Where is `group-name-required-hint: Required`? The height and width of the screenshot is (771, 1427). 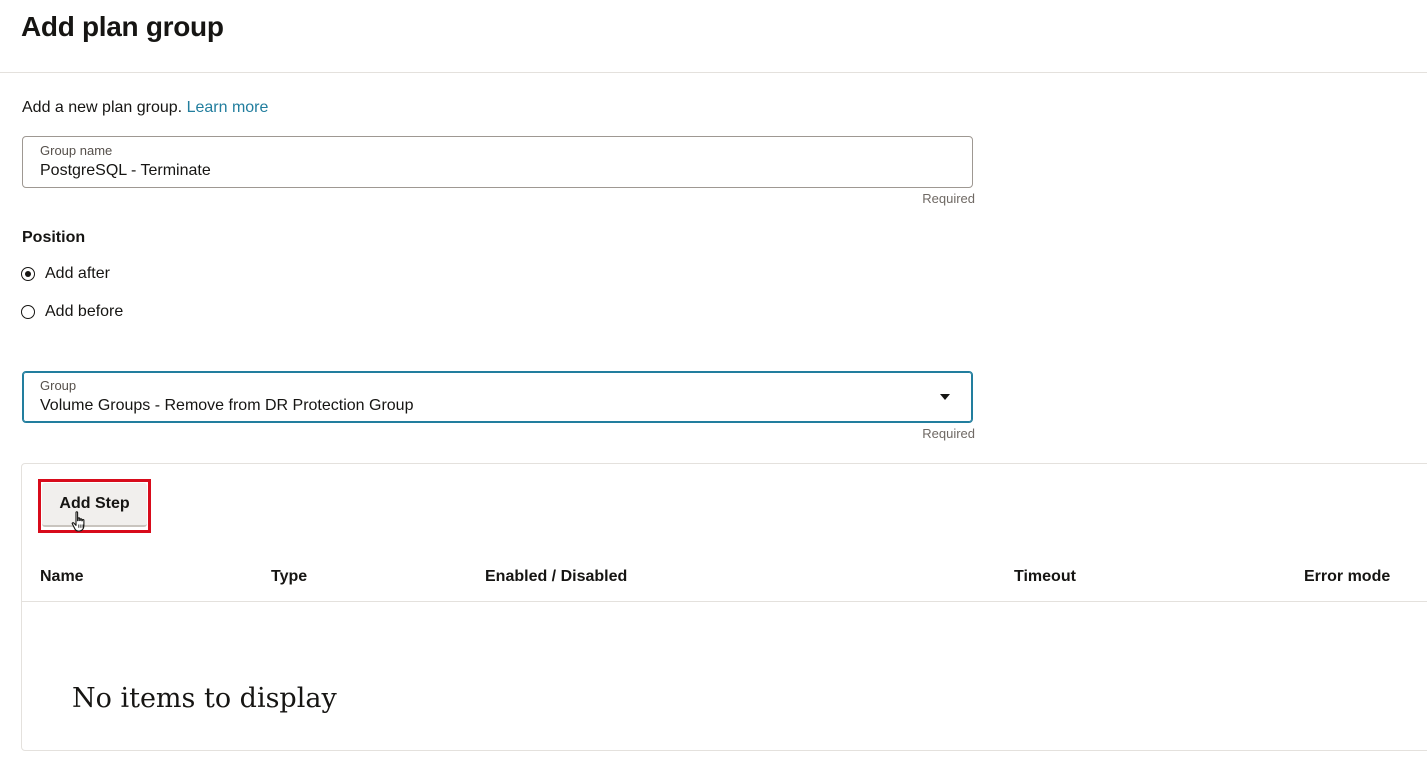 group-name-required-hint: Required is located at coordinates (948, 198).